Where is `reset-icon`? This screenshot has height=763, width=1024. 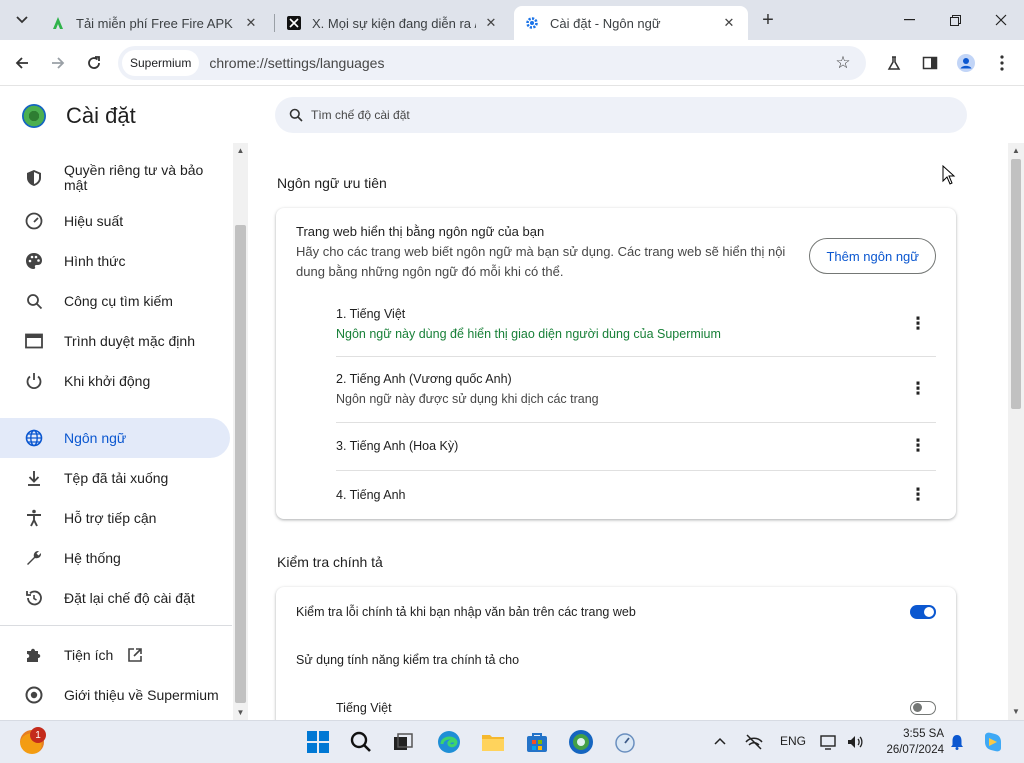 reset-icon is located at coordinates (34, 598).